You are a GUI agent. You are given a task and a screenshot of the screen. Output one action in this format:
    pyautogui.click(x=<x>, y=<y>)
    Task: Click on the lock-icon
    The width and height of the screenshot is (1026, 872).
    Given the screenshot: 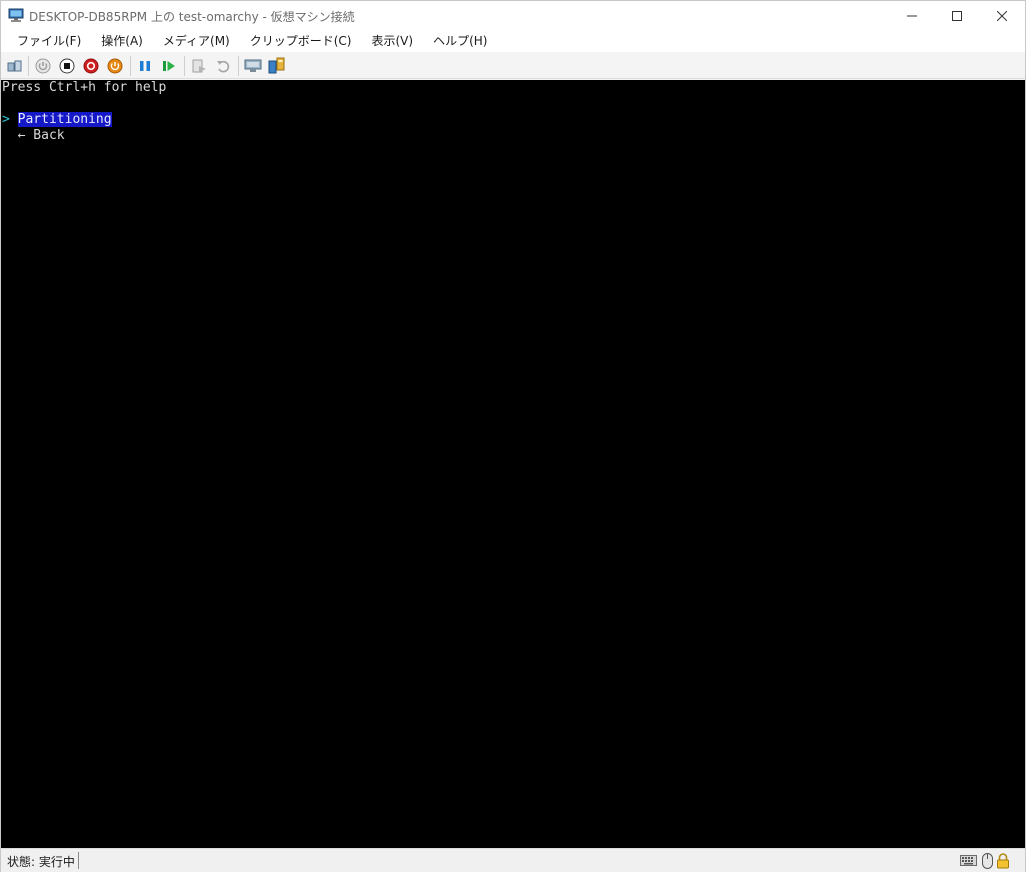 What is the action you would take?
    pyautogui.click(x=1003, y=860)
    